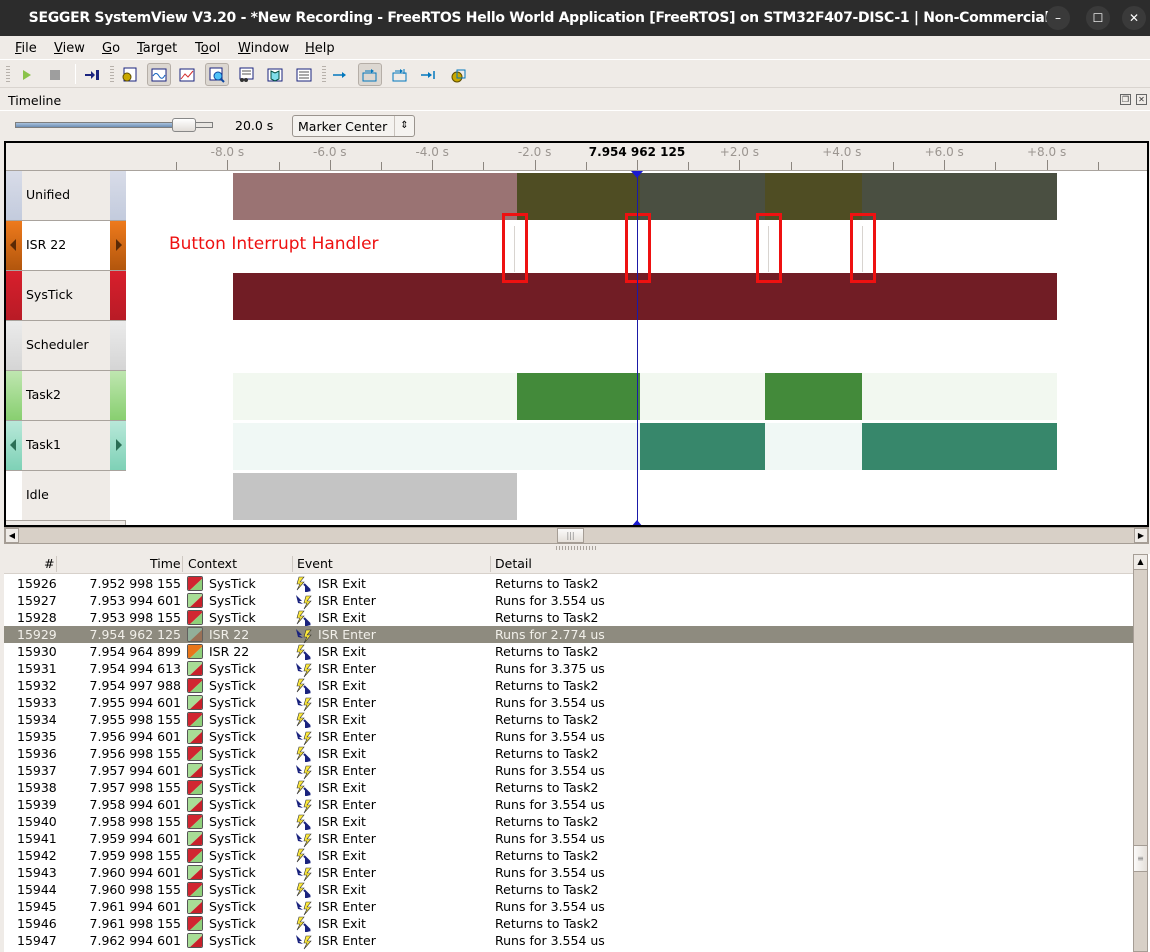 The image size is (1150, 952). I want to click on play-button, so click(26, 74).